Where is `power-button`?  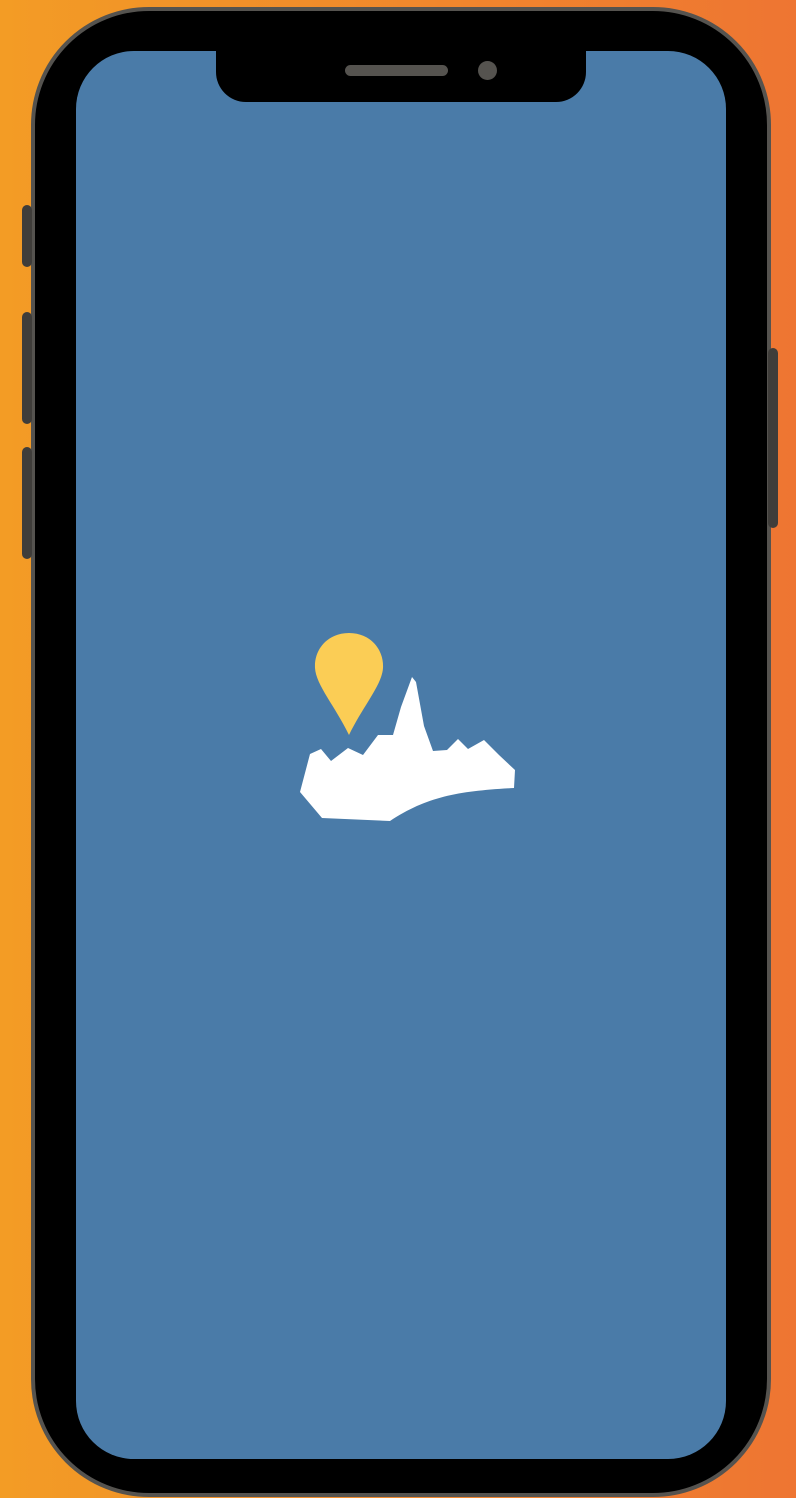
power-button is located at coordinates (773, 438).